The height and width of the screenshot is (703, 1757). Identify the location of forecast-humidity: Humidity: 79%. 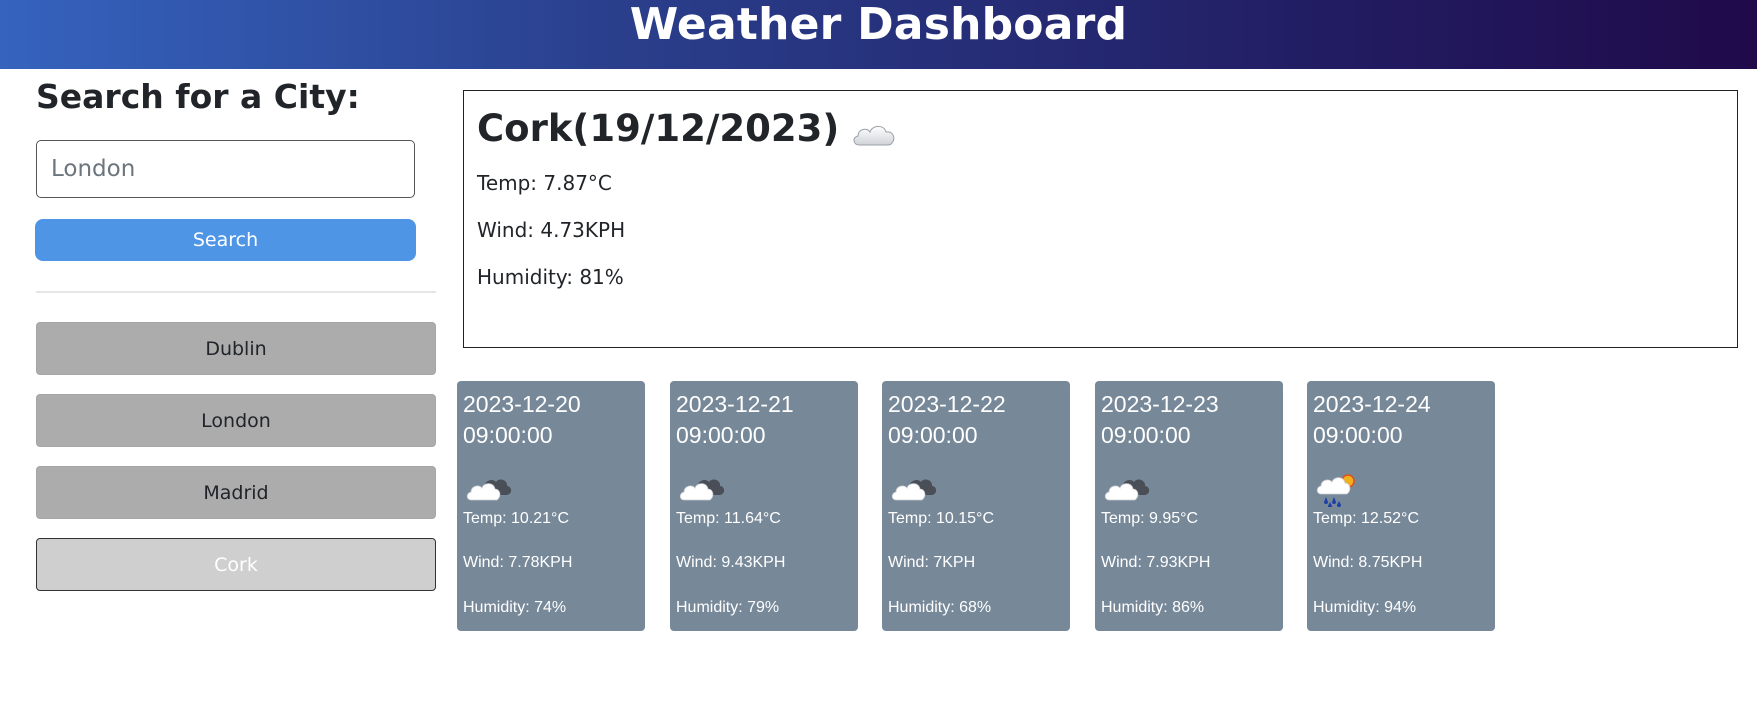
(728, 607).